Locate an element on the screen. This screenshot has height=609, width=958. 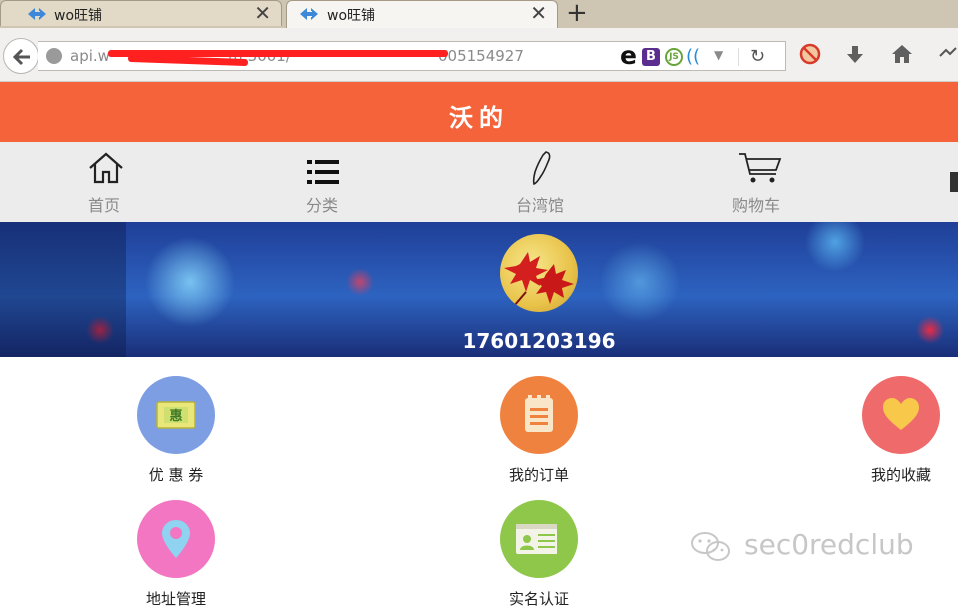
svg-text: 惠 is located at coordinates (175, 416).